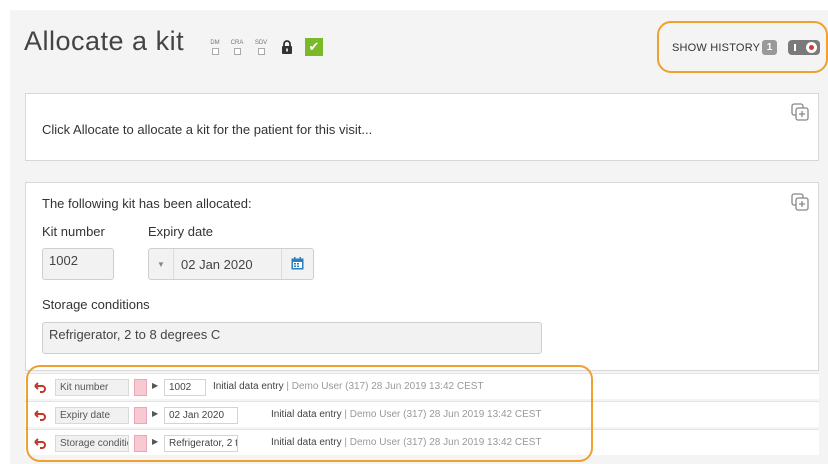 This screenshot has height=464, width=828. Describe the element at coordinates (261, 51) in the screenshot. I see `role-sdv-box` at that location.